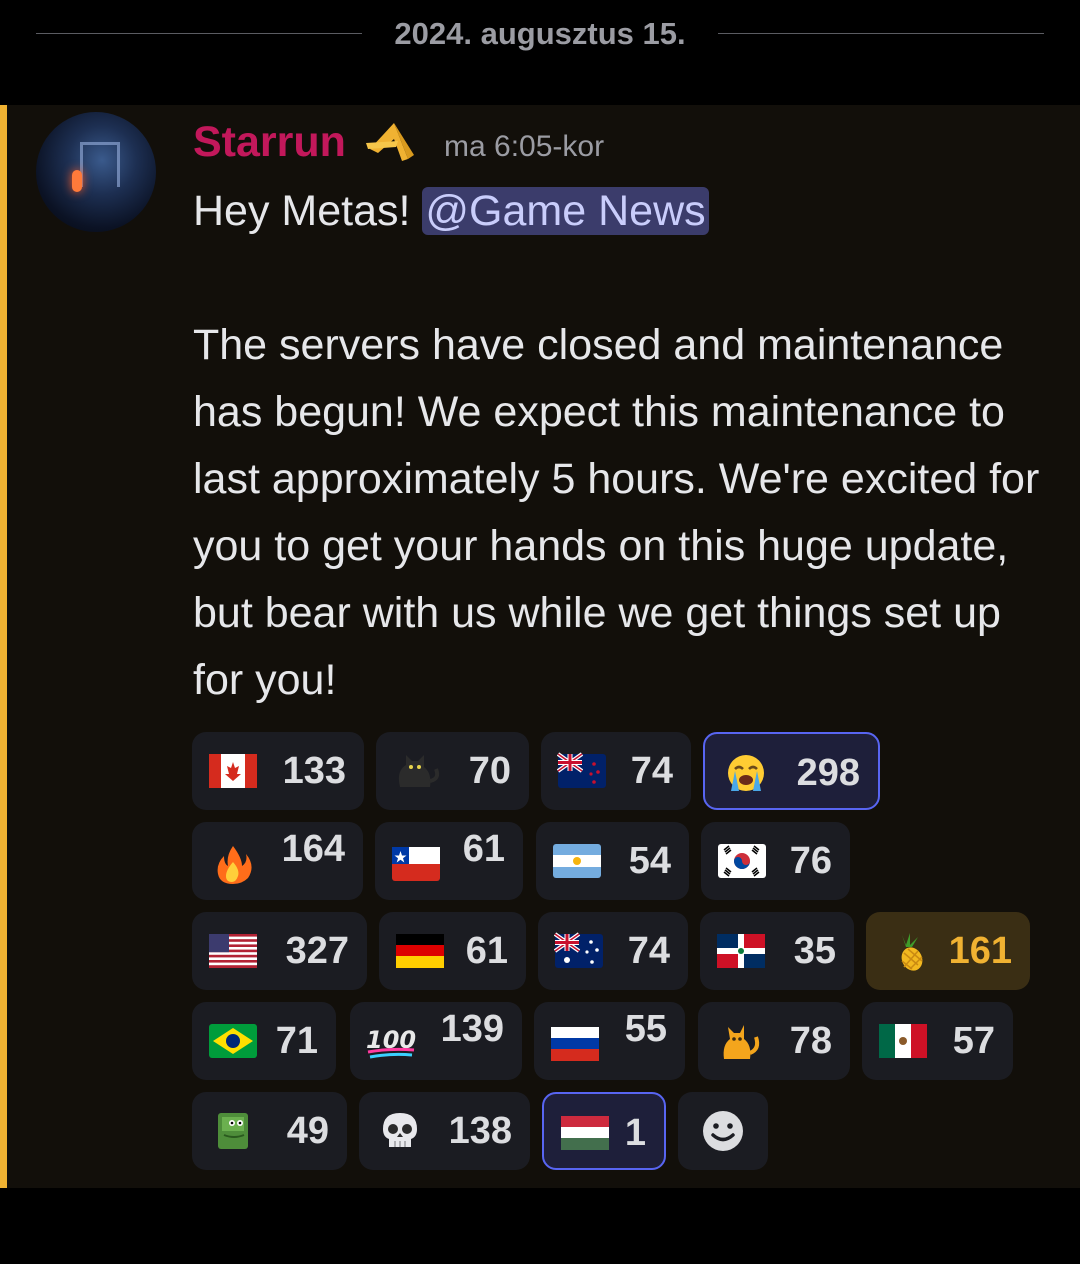 The width and height of the screenshot is (1080, 1264). Describe the element at coordinates (264, 1041) in the screenshot. I see `reaction-flag-brazil: 71` at that location.